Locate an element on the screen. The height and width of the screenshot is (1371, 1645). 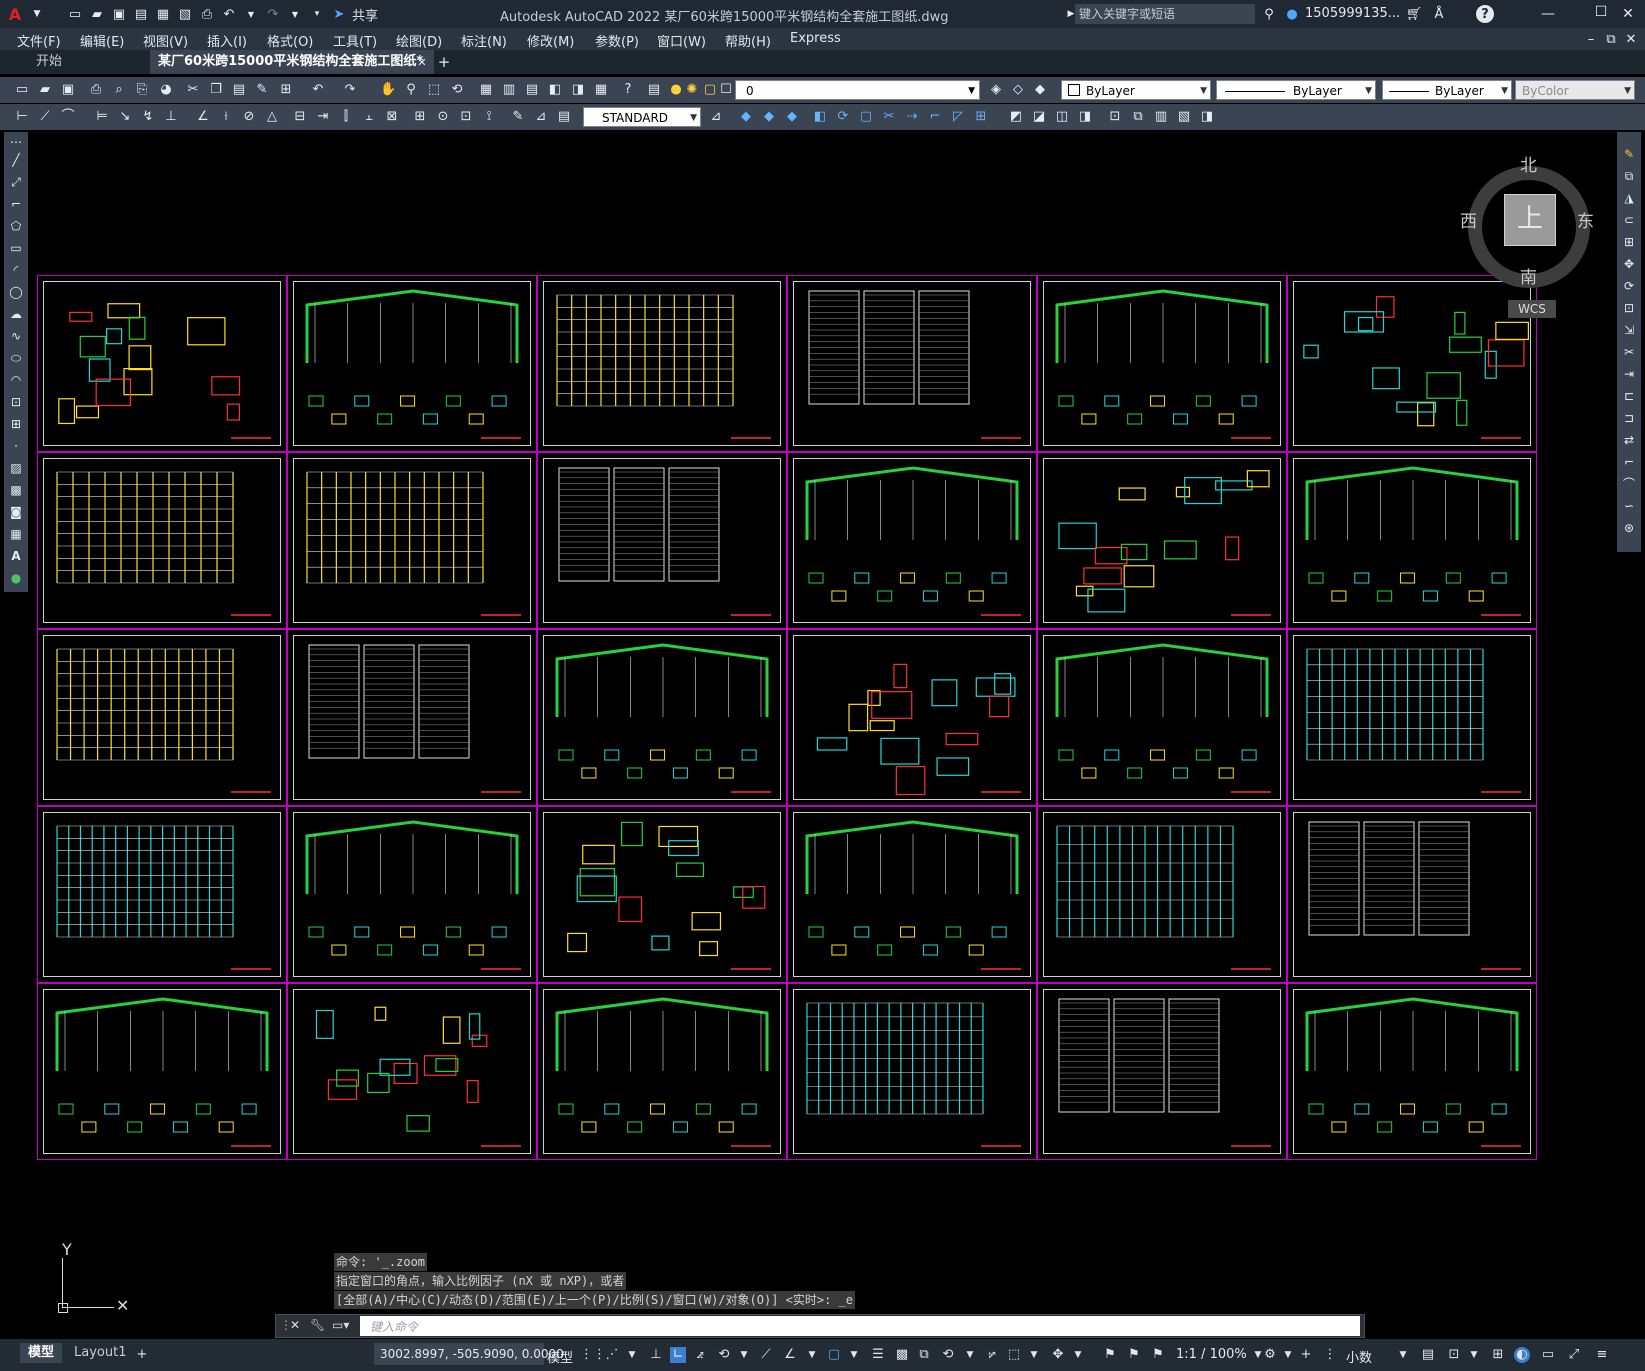
zoom-previous-icon: ⟲ is located at coordinates (457, 90).